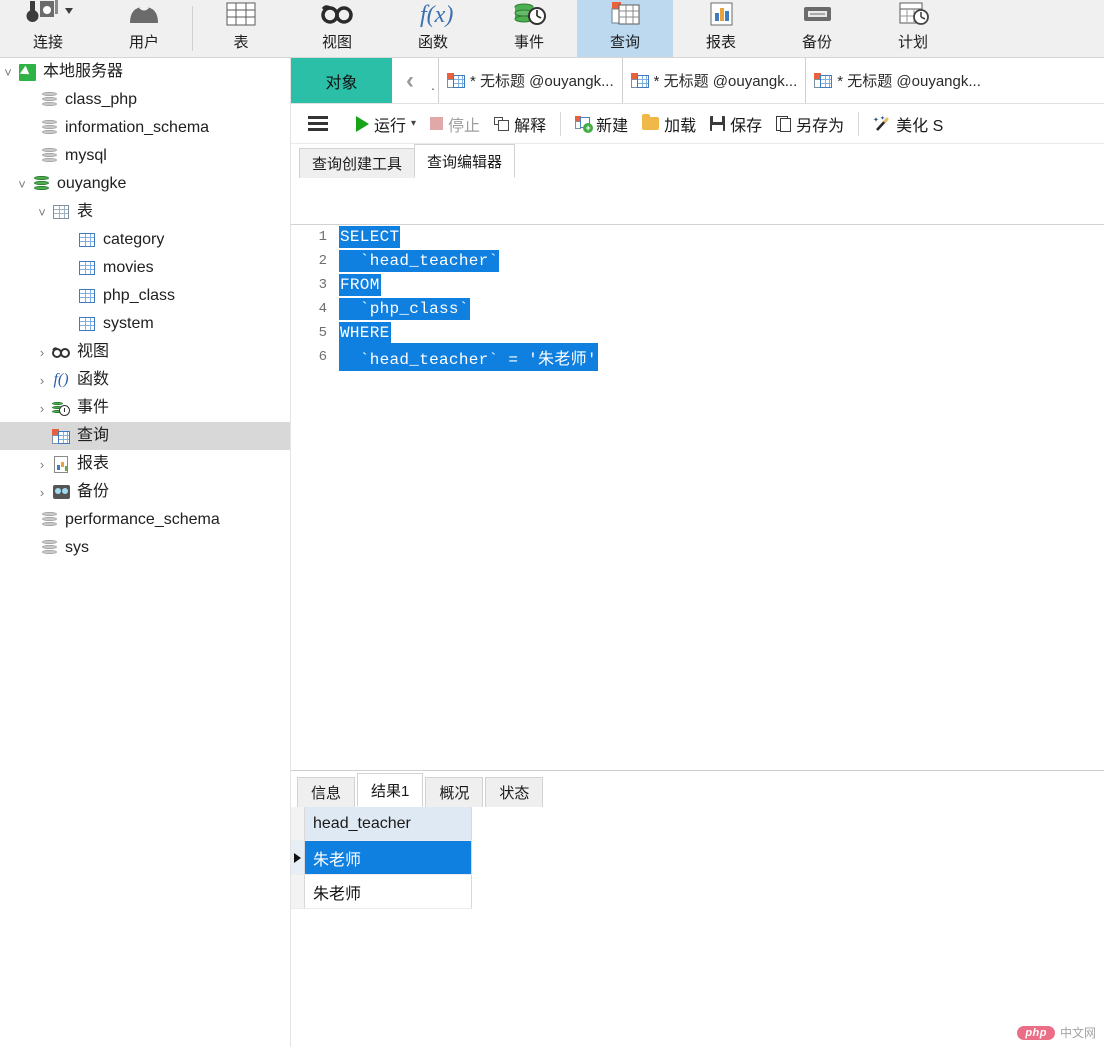  I want to click on code-line: 2 `head_teacher`, so click(697, 261).